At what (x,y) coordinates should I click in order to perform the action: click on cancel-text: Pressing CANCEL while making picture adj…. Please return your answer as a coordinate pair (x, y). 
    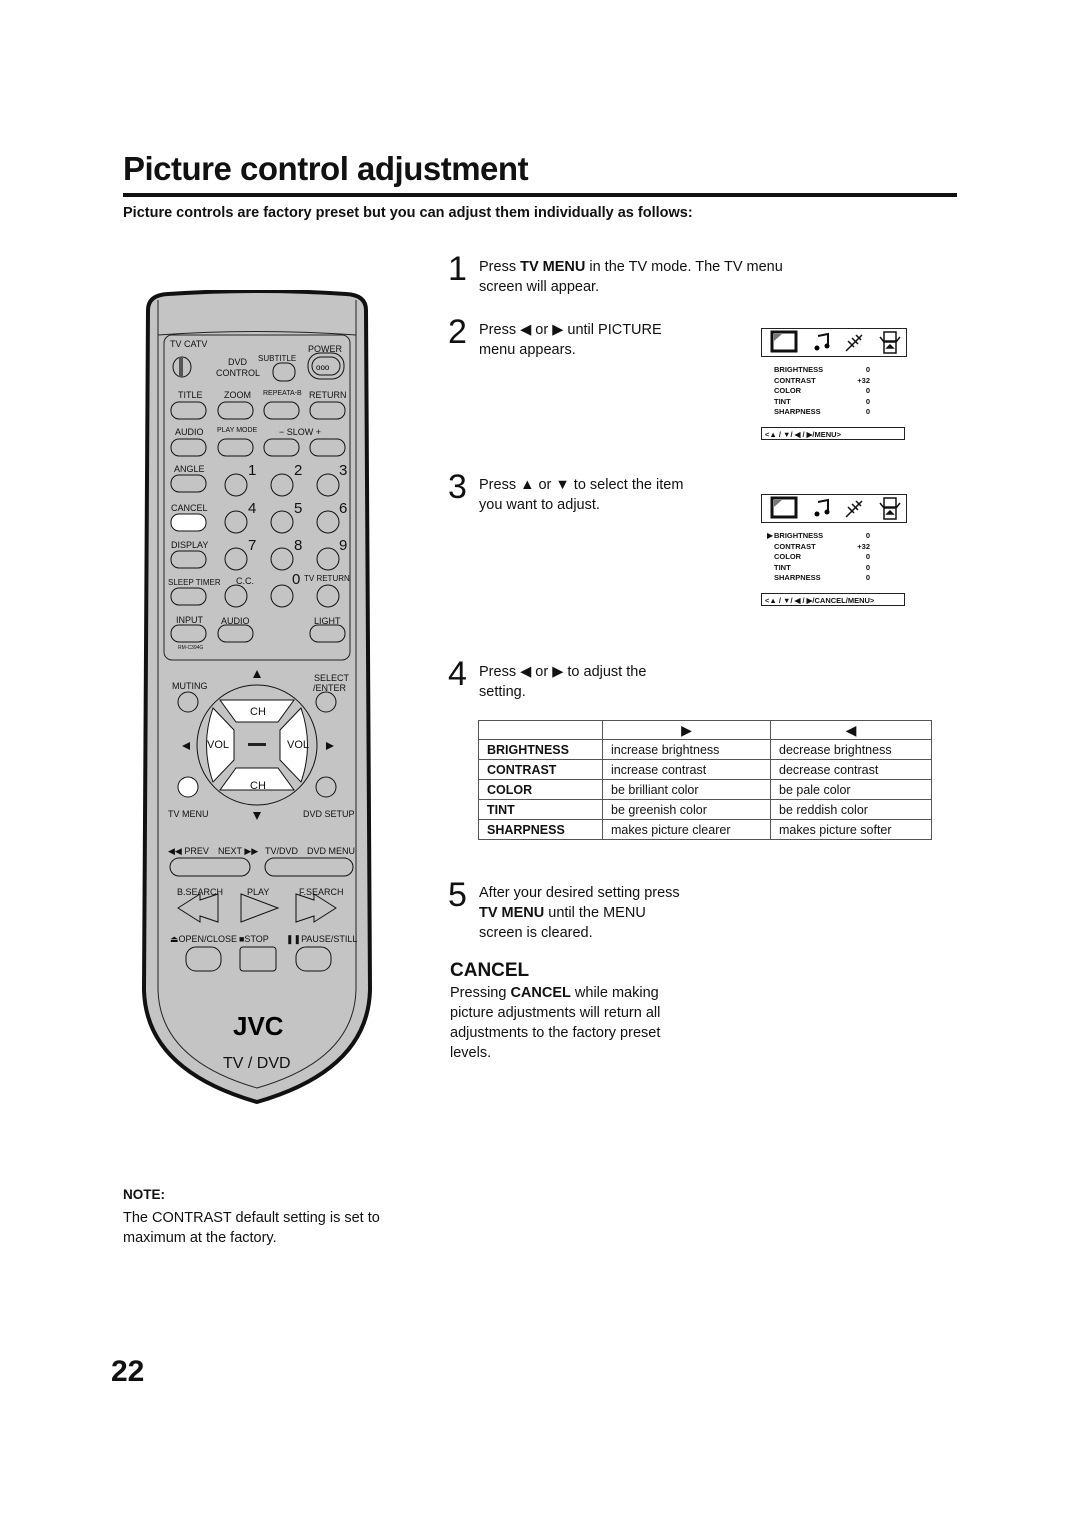
    Looking at the image, I should click on (555, 1023).